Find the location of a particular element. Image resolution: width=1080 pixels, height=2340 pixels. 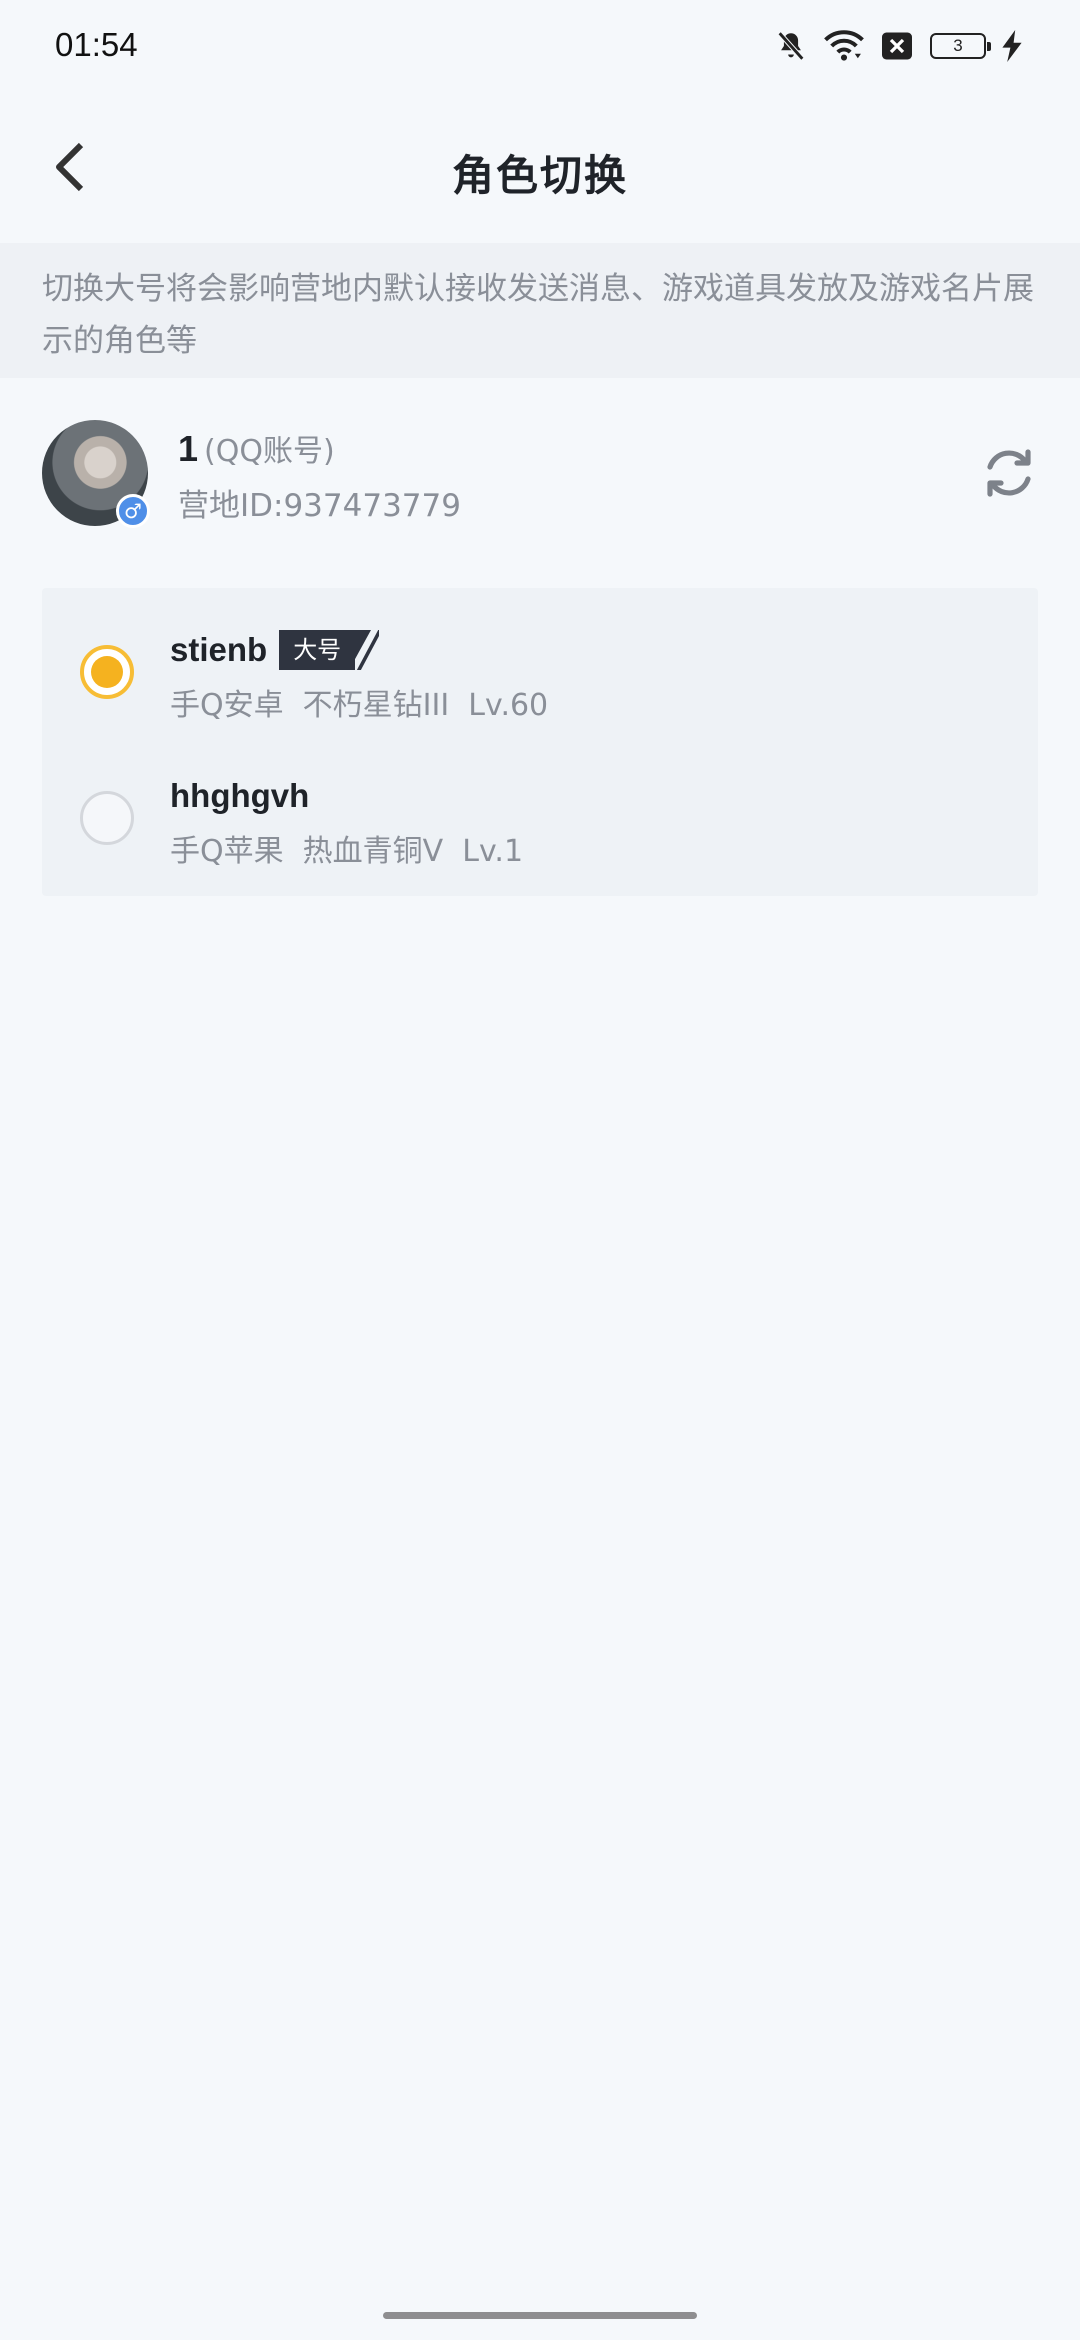

role-text: stienb 大号 手Q安卓 不朽星钻III Lv.60 is located at coordinates (359, 676).